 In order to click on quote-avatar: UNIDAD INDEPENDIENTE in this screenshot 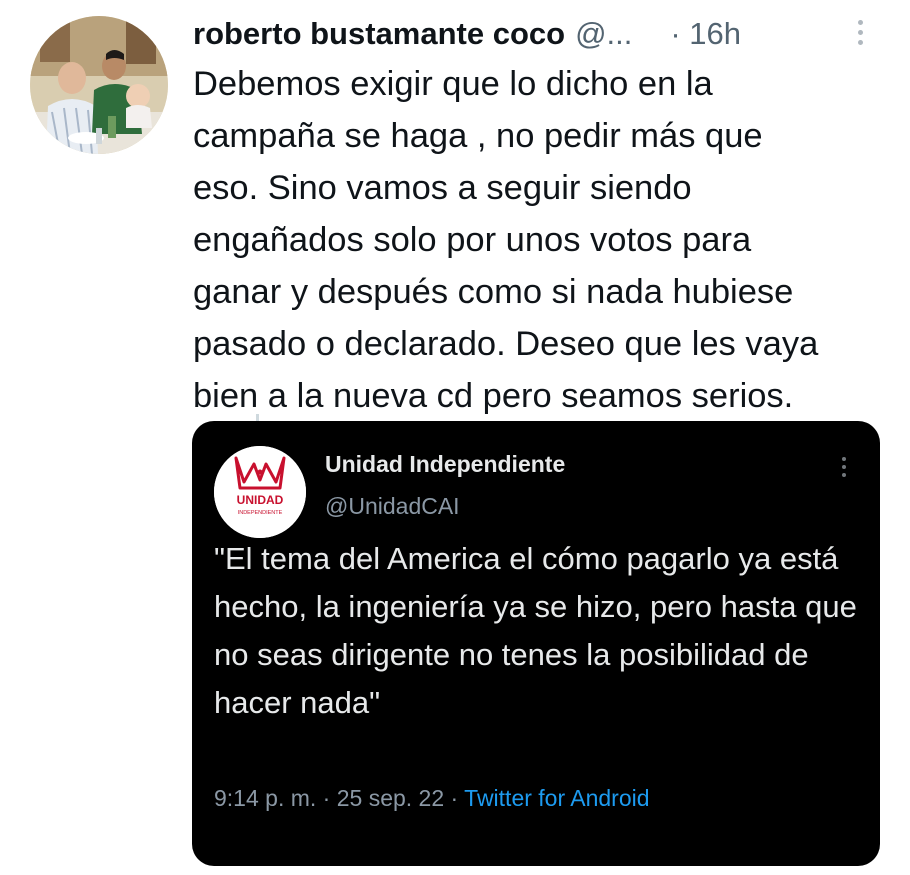, I will do `click(260, 492)`.